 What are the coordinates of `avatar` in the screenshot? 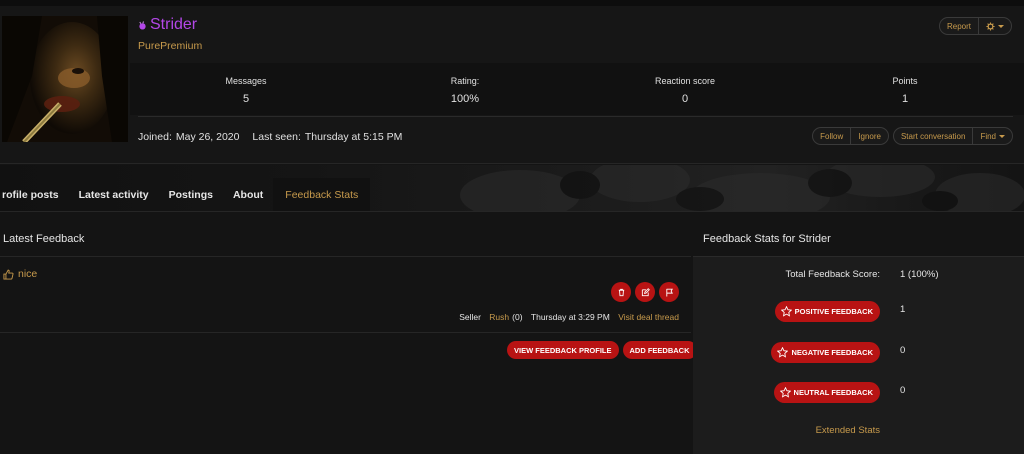 It's located at (65, 79).